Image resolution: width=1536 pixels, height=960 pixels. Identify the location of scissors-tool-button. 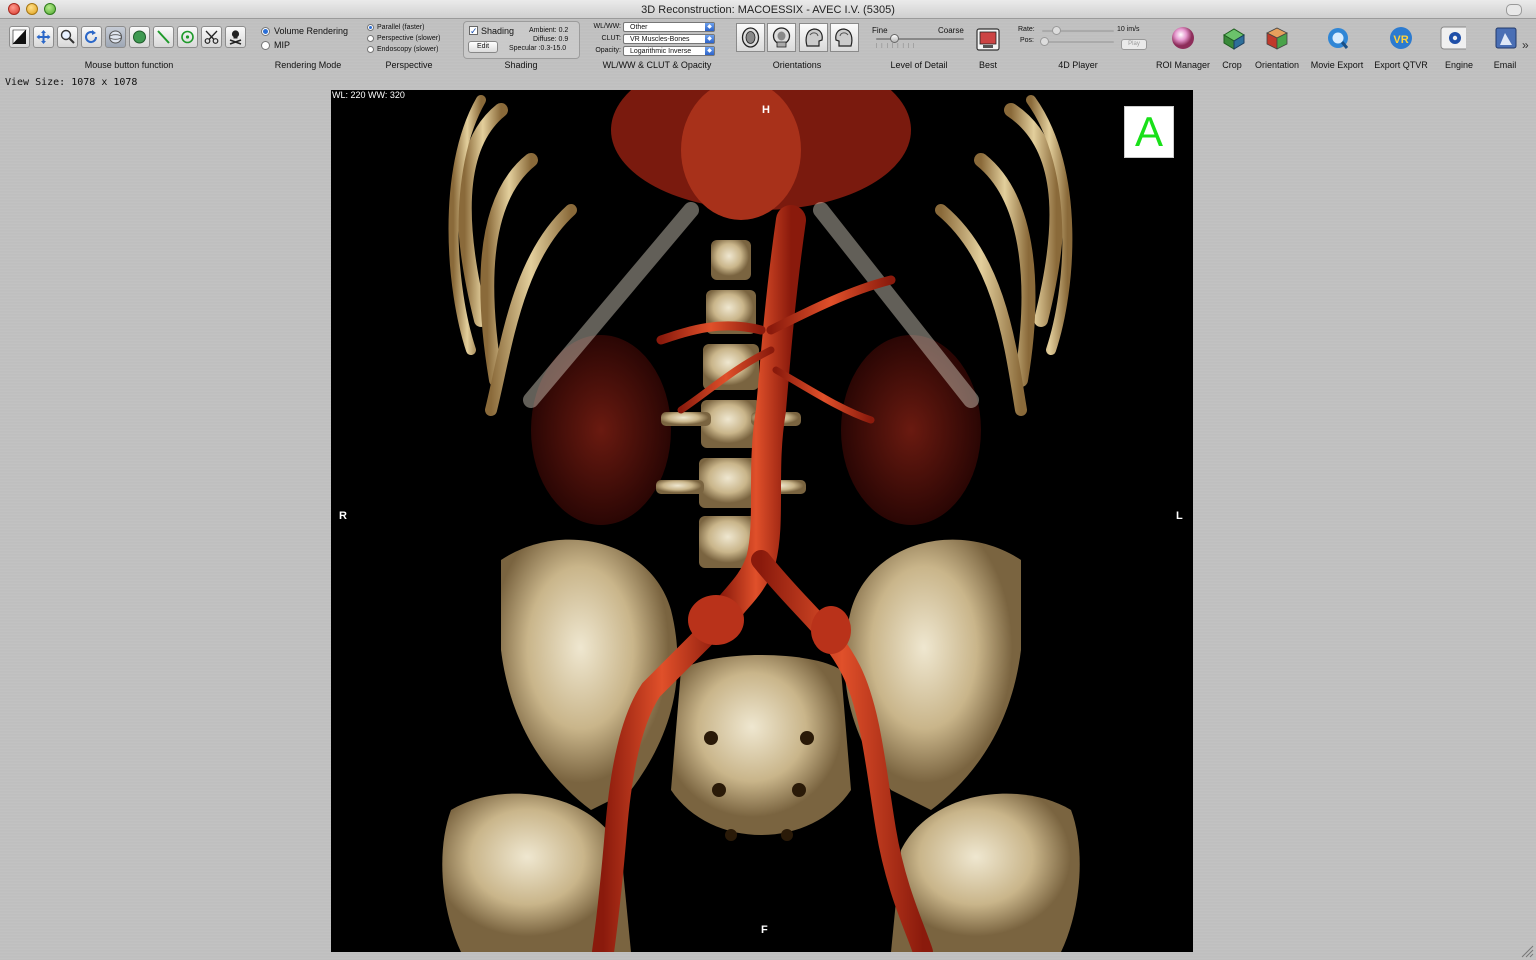
(211, 37).